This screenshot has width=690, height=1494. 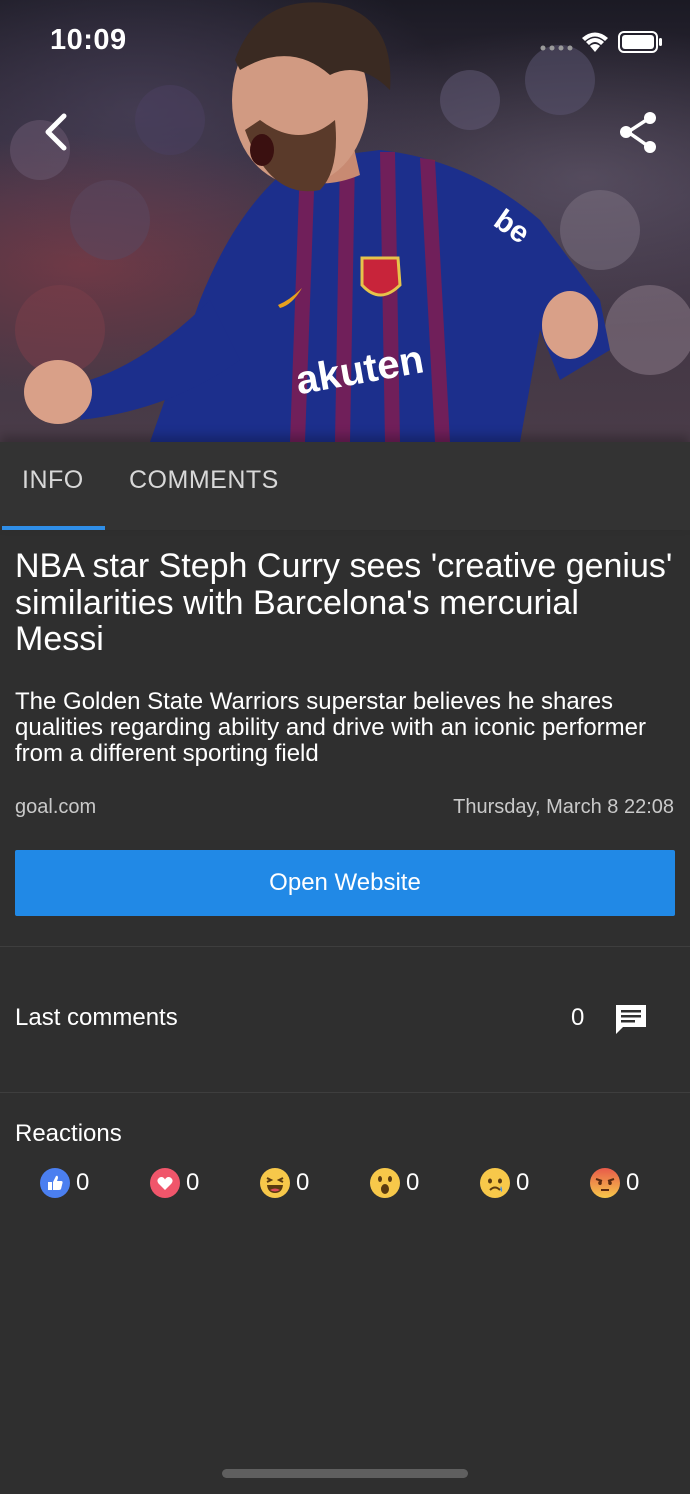 I want to click on reactions-title: Reactions, so click(x=68, y=1133).